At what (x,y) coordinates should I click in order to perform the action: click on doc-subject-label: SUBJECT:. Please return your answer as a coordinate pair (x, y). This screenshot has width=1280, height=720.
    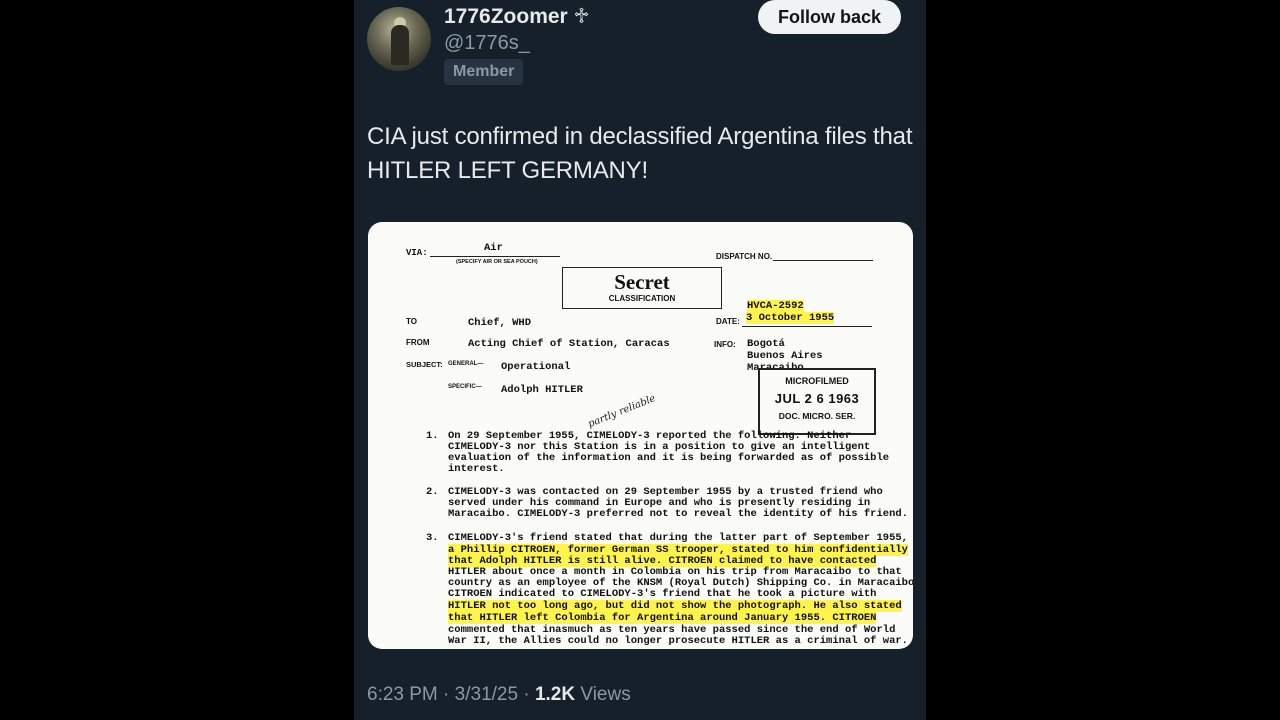
    Looking at the image, I should click on (424, 364).